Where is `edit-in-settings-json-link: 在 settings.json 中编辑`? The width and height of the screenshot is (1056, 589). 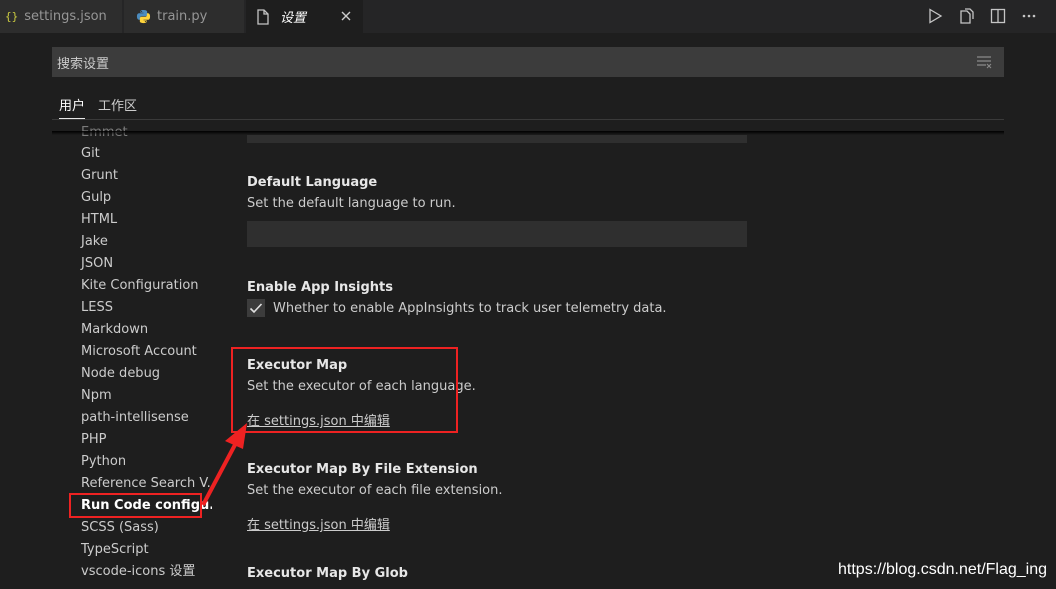 edit-in-settings-json-link: 在 settings.json 中编辑 is located at coordinates (318, 523).